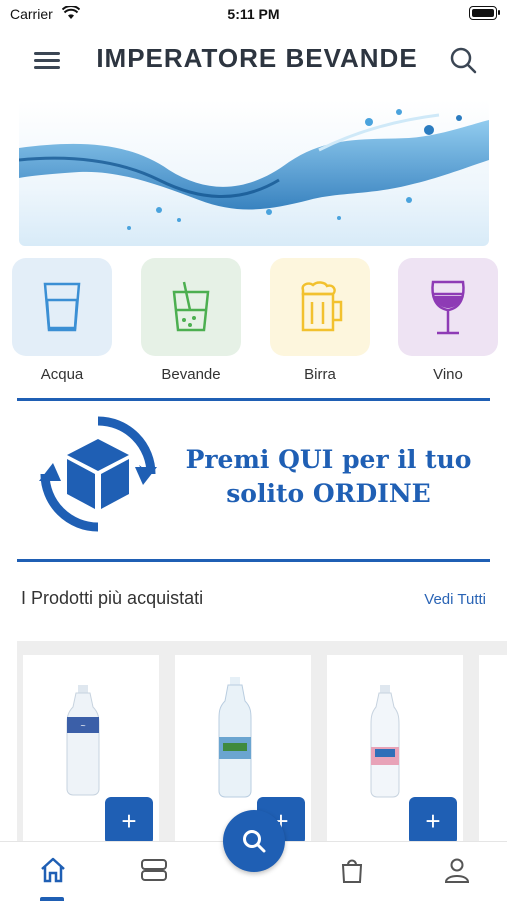 This screenshot has width=507, height=901. I want to click on product-card, so click(493, 758).